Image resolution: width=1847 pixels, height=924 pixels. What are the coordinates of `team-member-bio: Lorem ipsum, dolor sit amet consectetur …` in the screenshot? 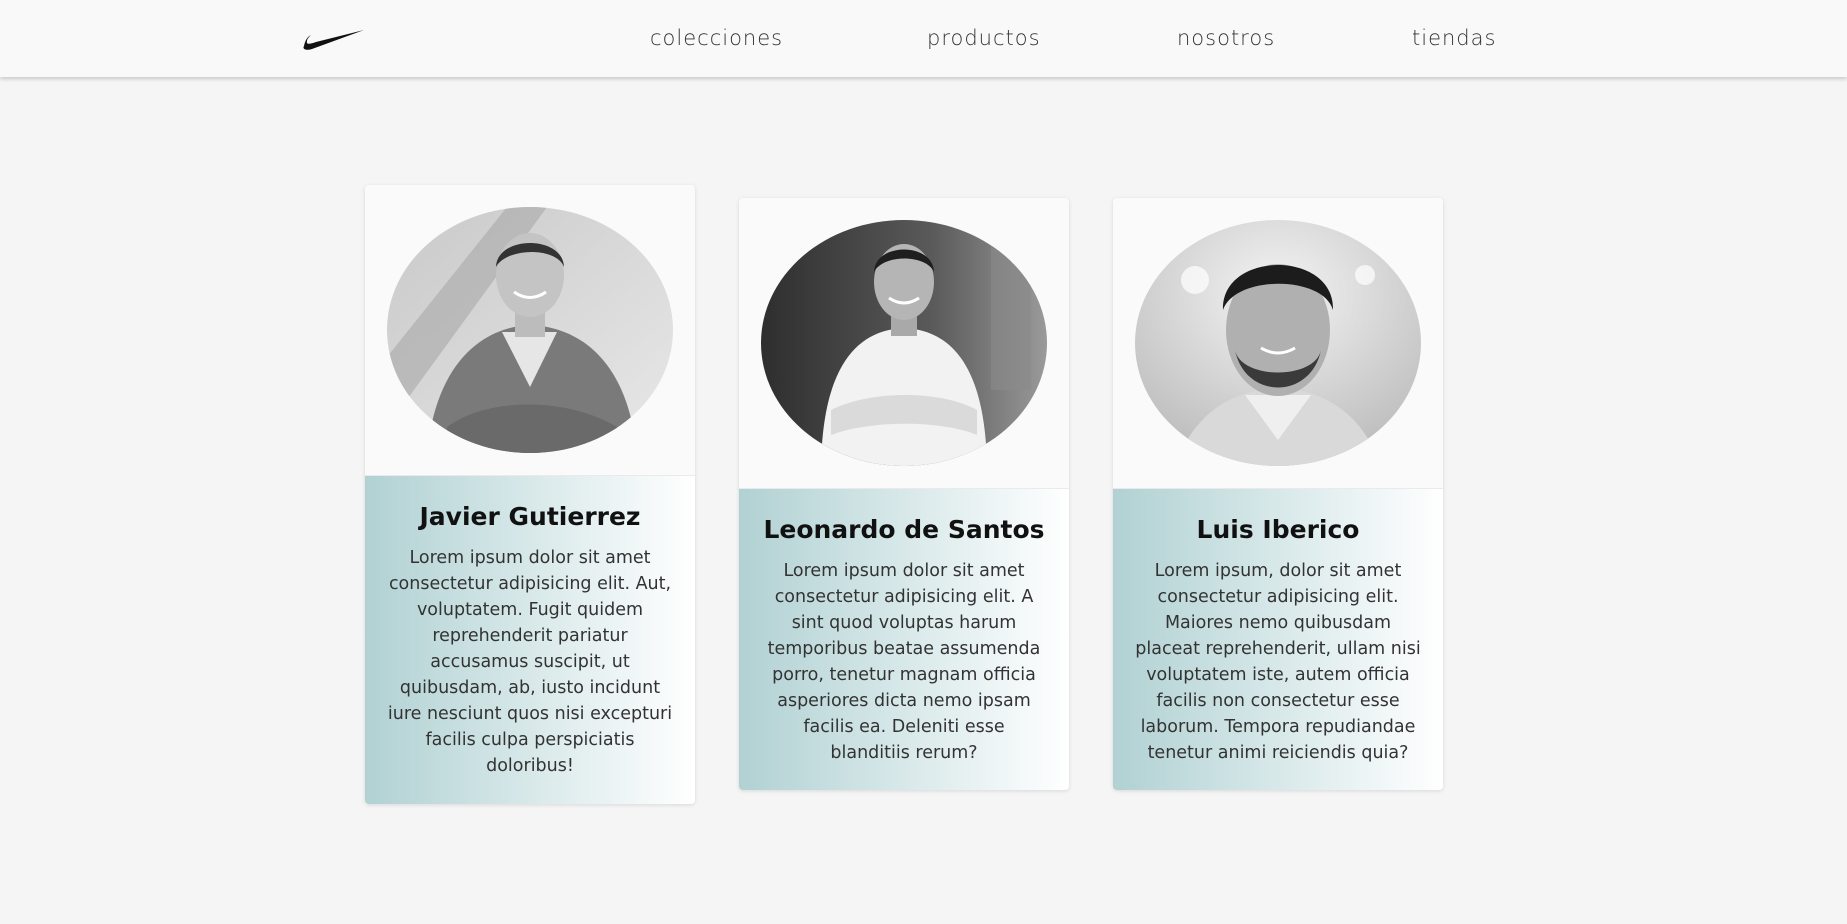 It's located at (1278, 662).